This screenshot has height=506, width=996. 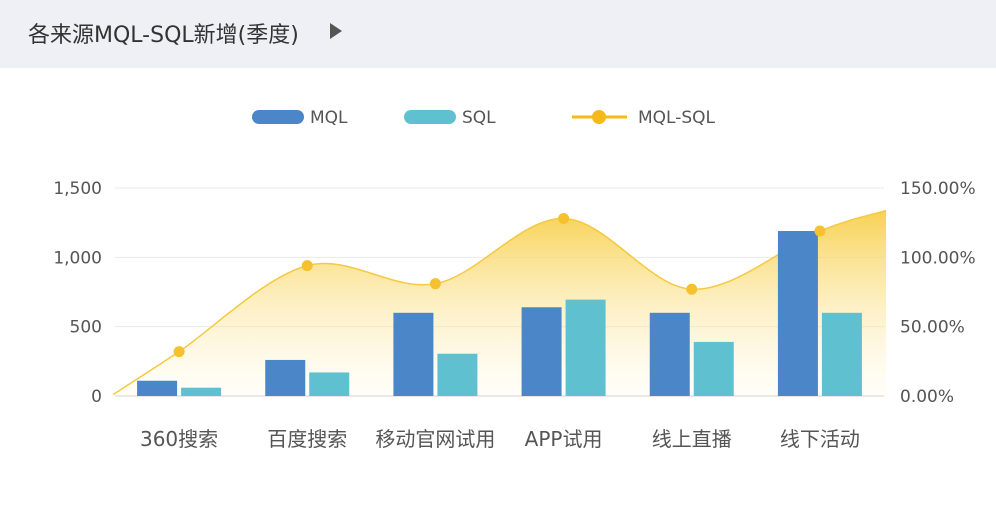 What do you see at coordinates (329, 118) in the screenshot?
I see `legend-label: MQL` at bounding box center [329, 118].